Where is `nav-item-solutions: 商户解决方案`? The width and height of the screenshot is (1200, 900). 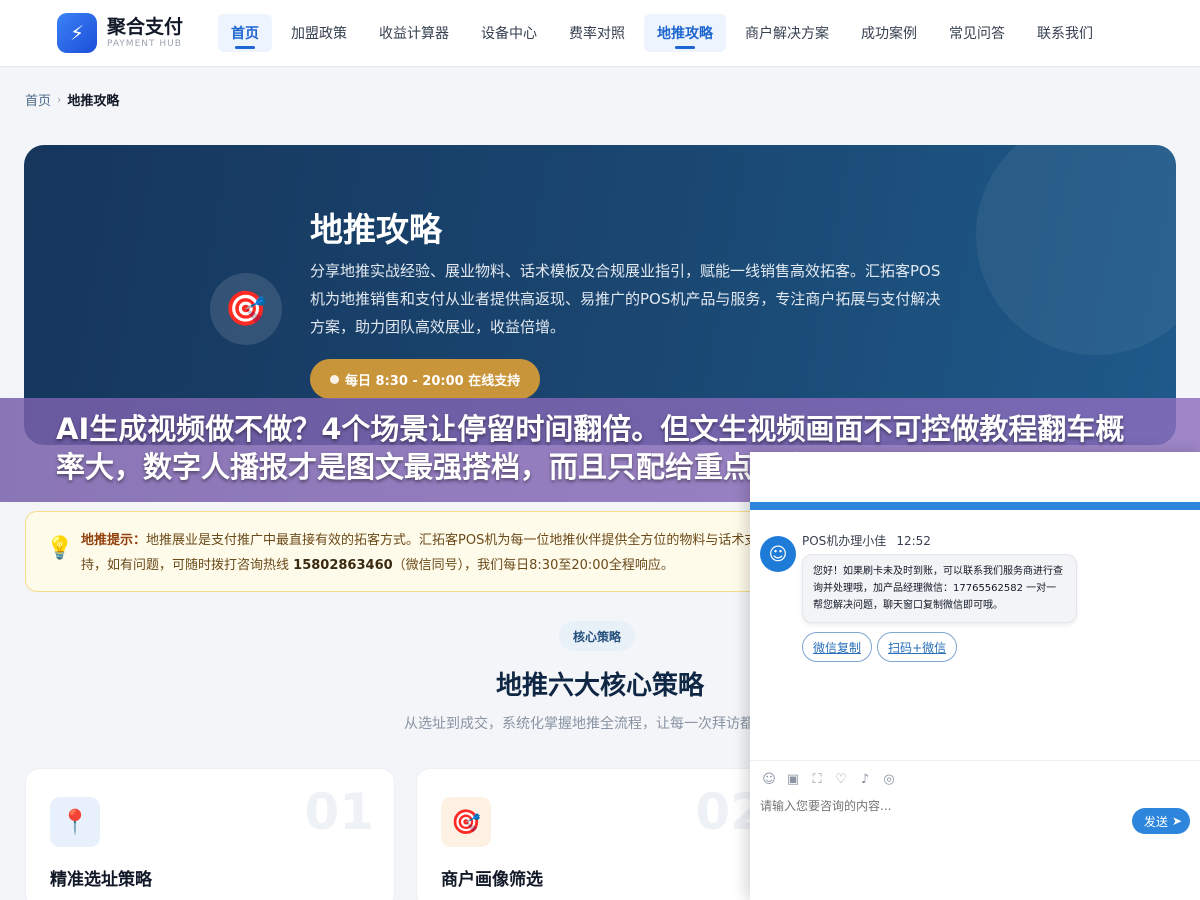 nav-item-solutions: 商户解决方案 is located at coordinates (787, 33).